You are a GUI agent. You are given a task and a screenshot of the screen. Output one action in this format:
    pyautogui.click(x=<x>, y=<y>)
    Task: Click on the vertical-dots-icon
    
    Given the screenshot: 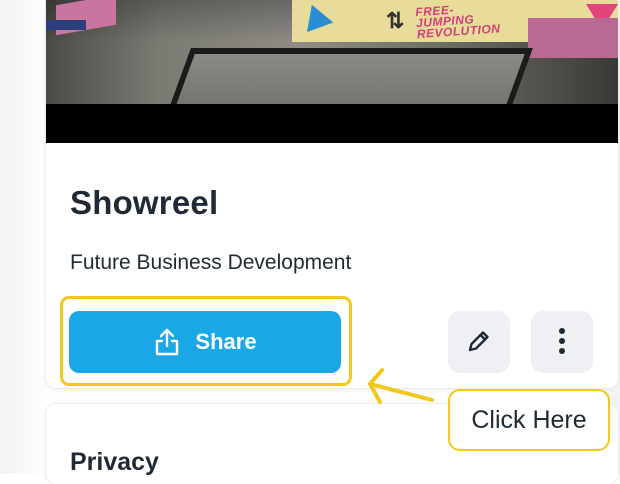 What is the action you would take?
    pyautogui.click(x=562, y=342)
    